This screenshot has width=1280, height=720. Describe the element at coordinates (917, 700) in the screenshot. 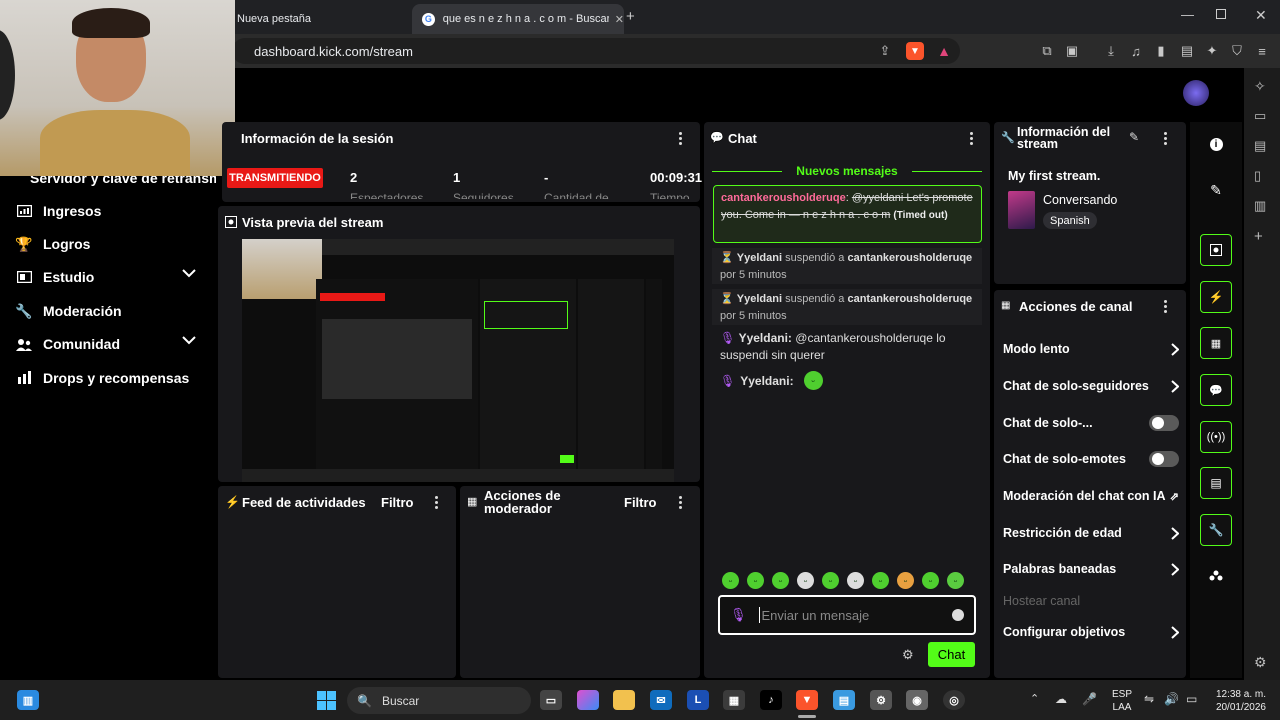

I see `camera-icon: ◉` at that location.